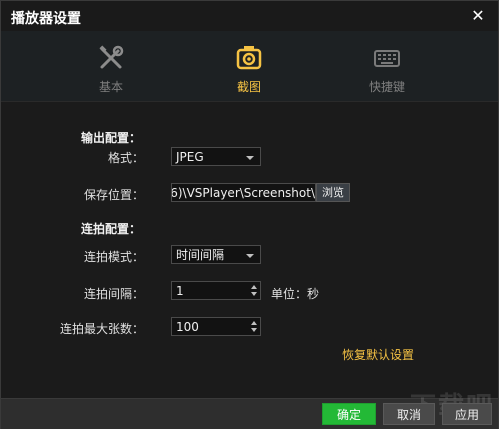  Describe the element at coordinates (200, 255) in the screenshot. I see `burst-mode-value: 时间间隔` at that location.